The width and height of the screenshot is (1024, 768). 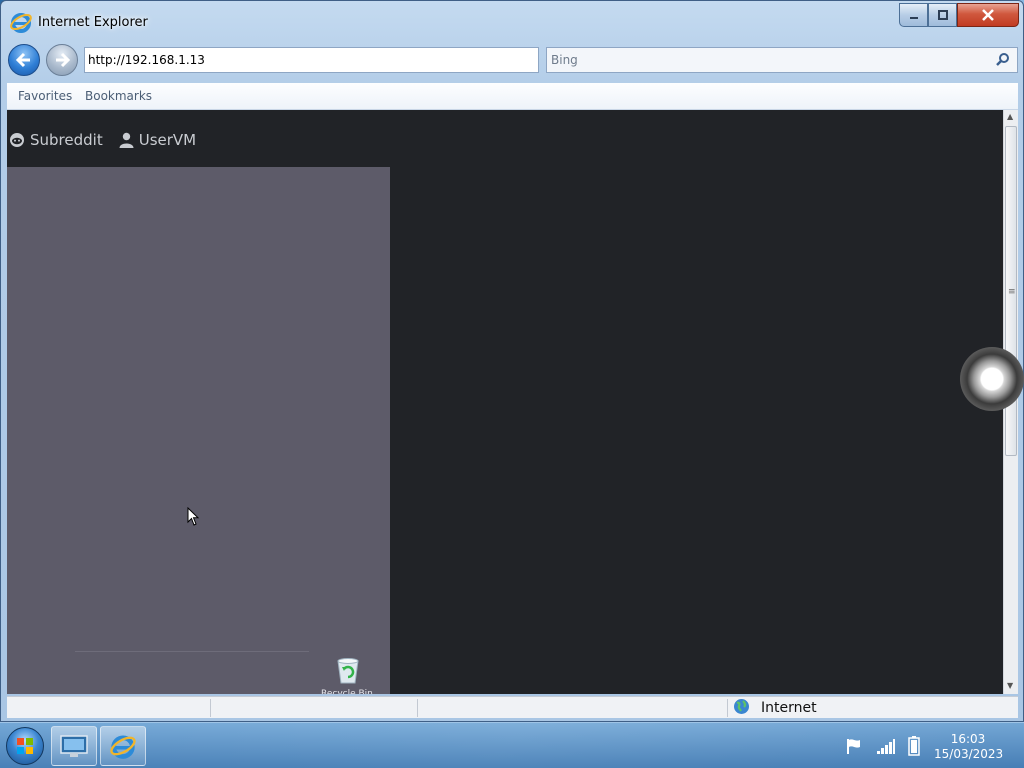 What do you see at coordinates (741, 706) in the screenshot?
I see `globe-icon` at bounding box center [741, 706].